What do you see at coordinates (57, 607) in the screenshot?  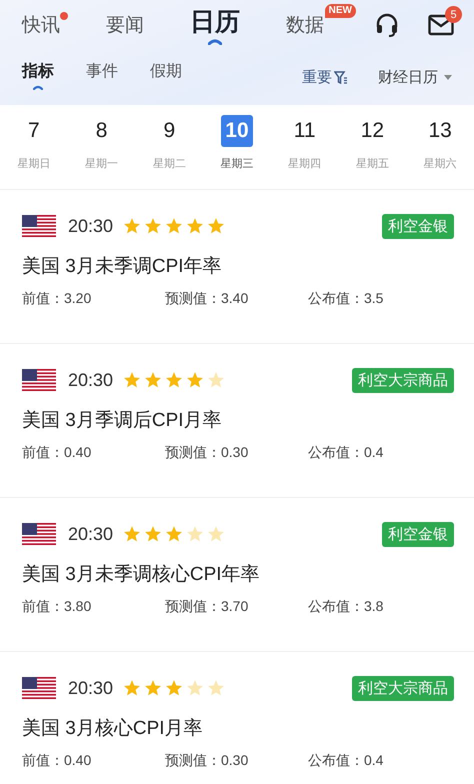 I see `previous-value: 前值：3.80` at bounding box center [57, 607].